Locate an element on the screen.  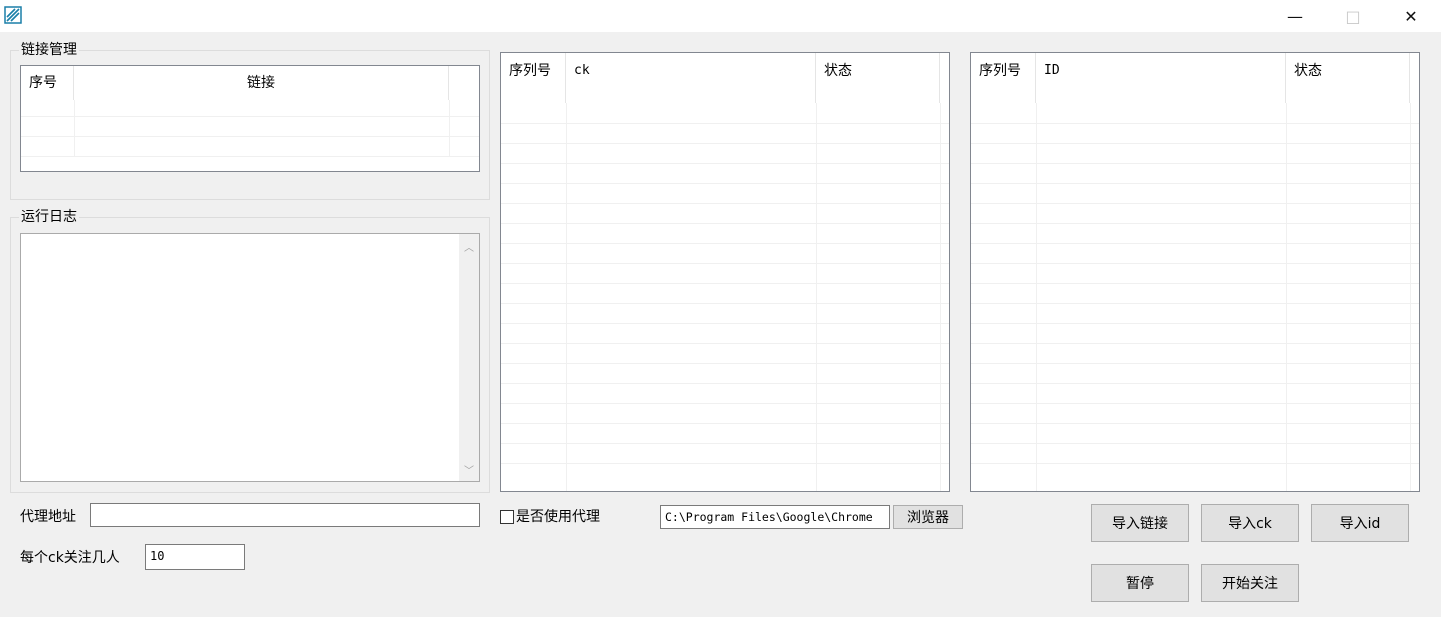
link-table: 序号 链接 is located at coordinates (250, 118).